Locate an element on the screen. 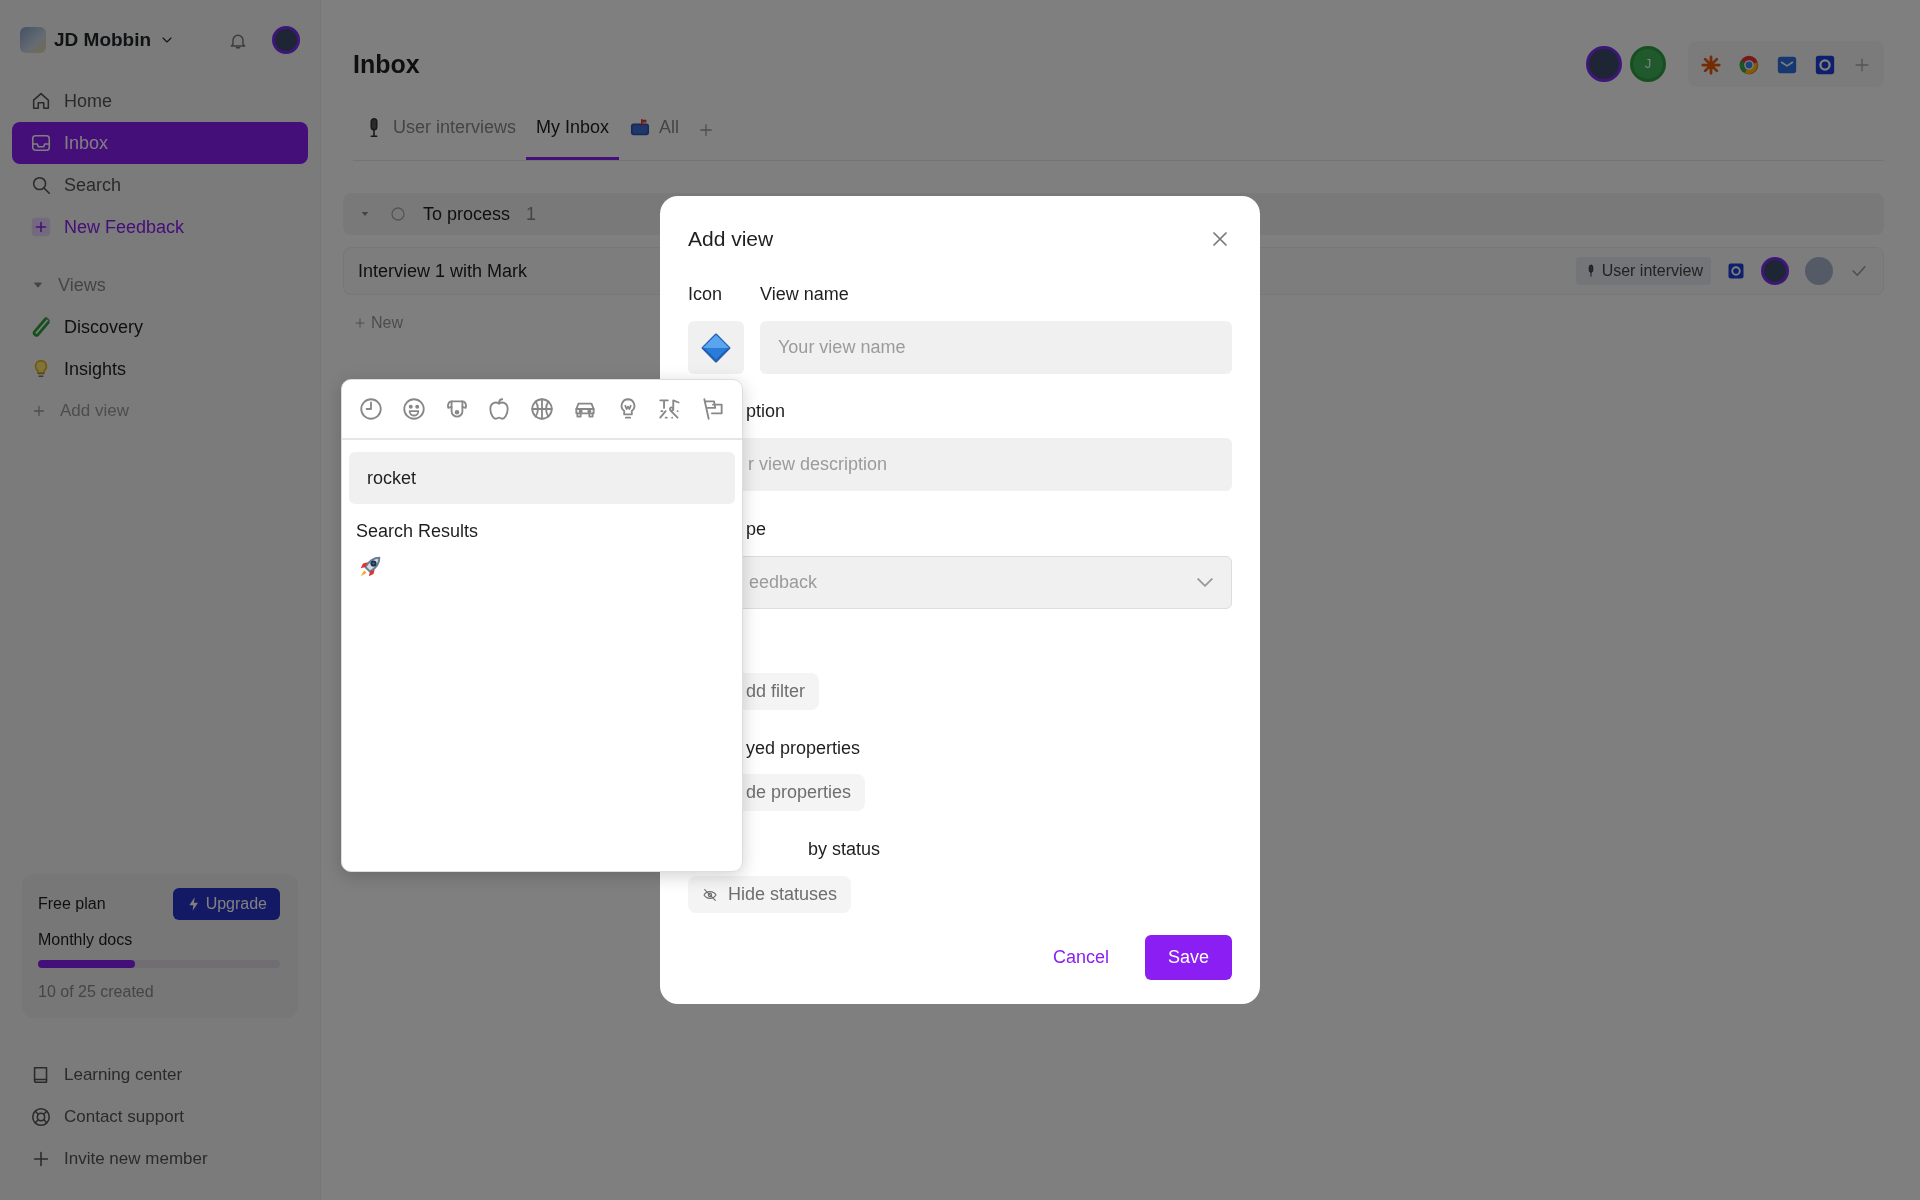  avatar: J is located at coordinates (1648, 64).